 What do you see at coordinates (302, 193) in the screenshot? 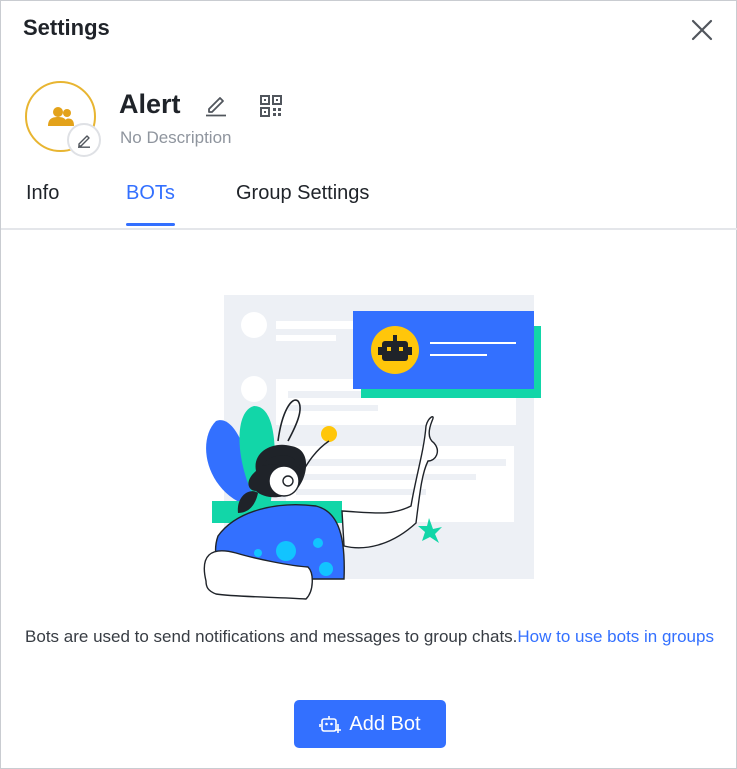
I see `tab-group-settings: Group Settings` at bounding box center [302, 193].